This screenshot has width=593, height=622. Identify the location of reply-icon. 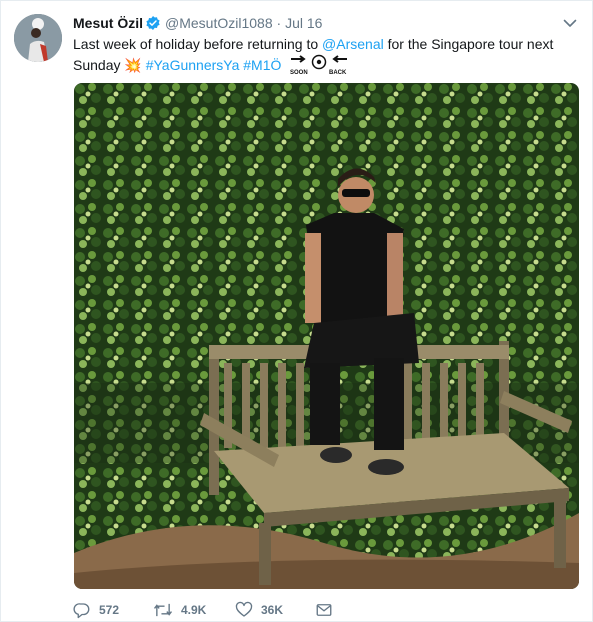
(82, 610).